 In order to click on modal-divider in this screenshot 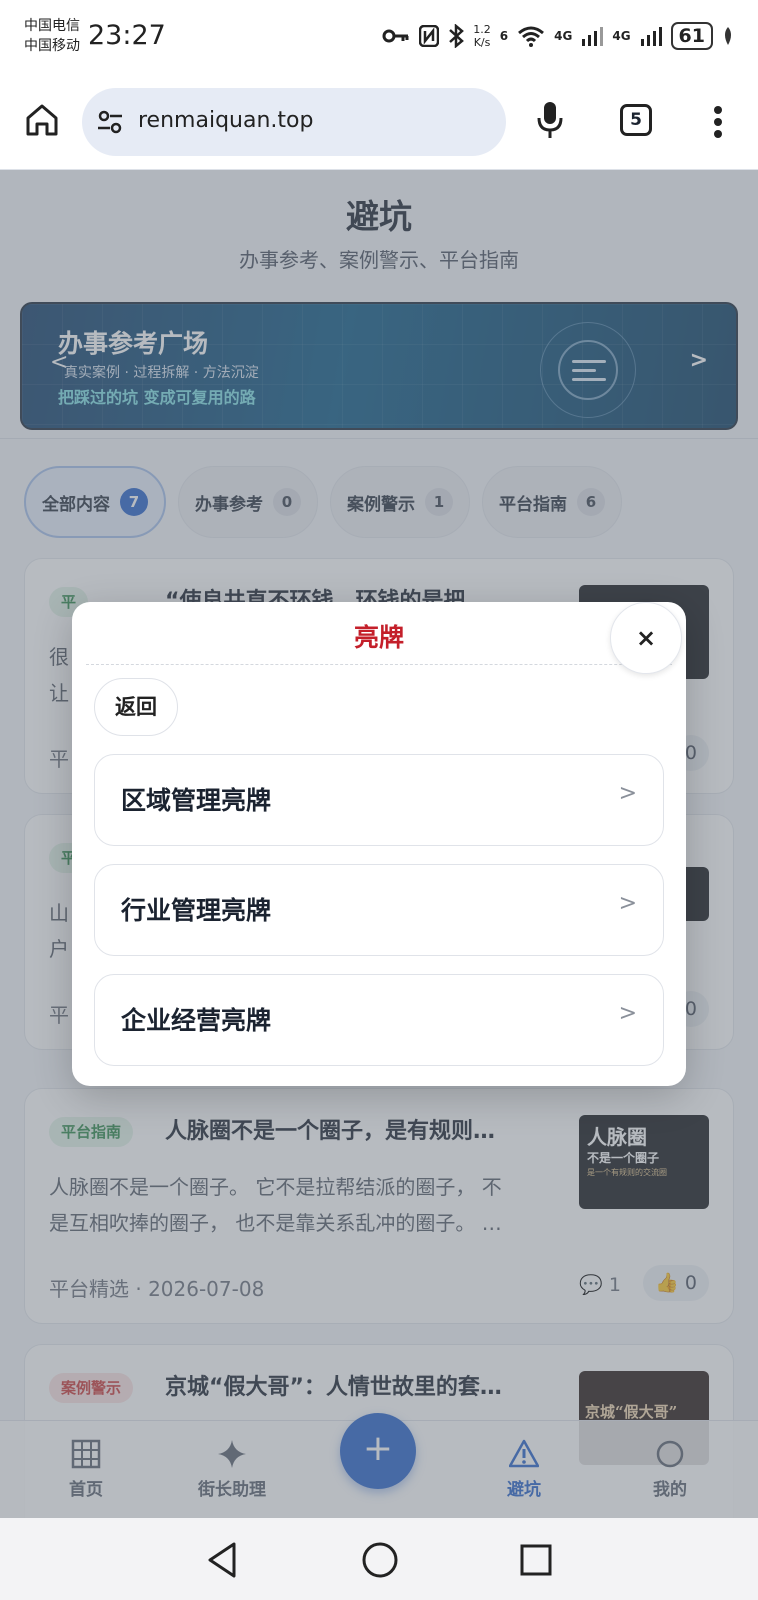, I will do `click(379, 664)`.